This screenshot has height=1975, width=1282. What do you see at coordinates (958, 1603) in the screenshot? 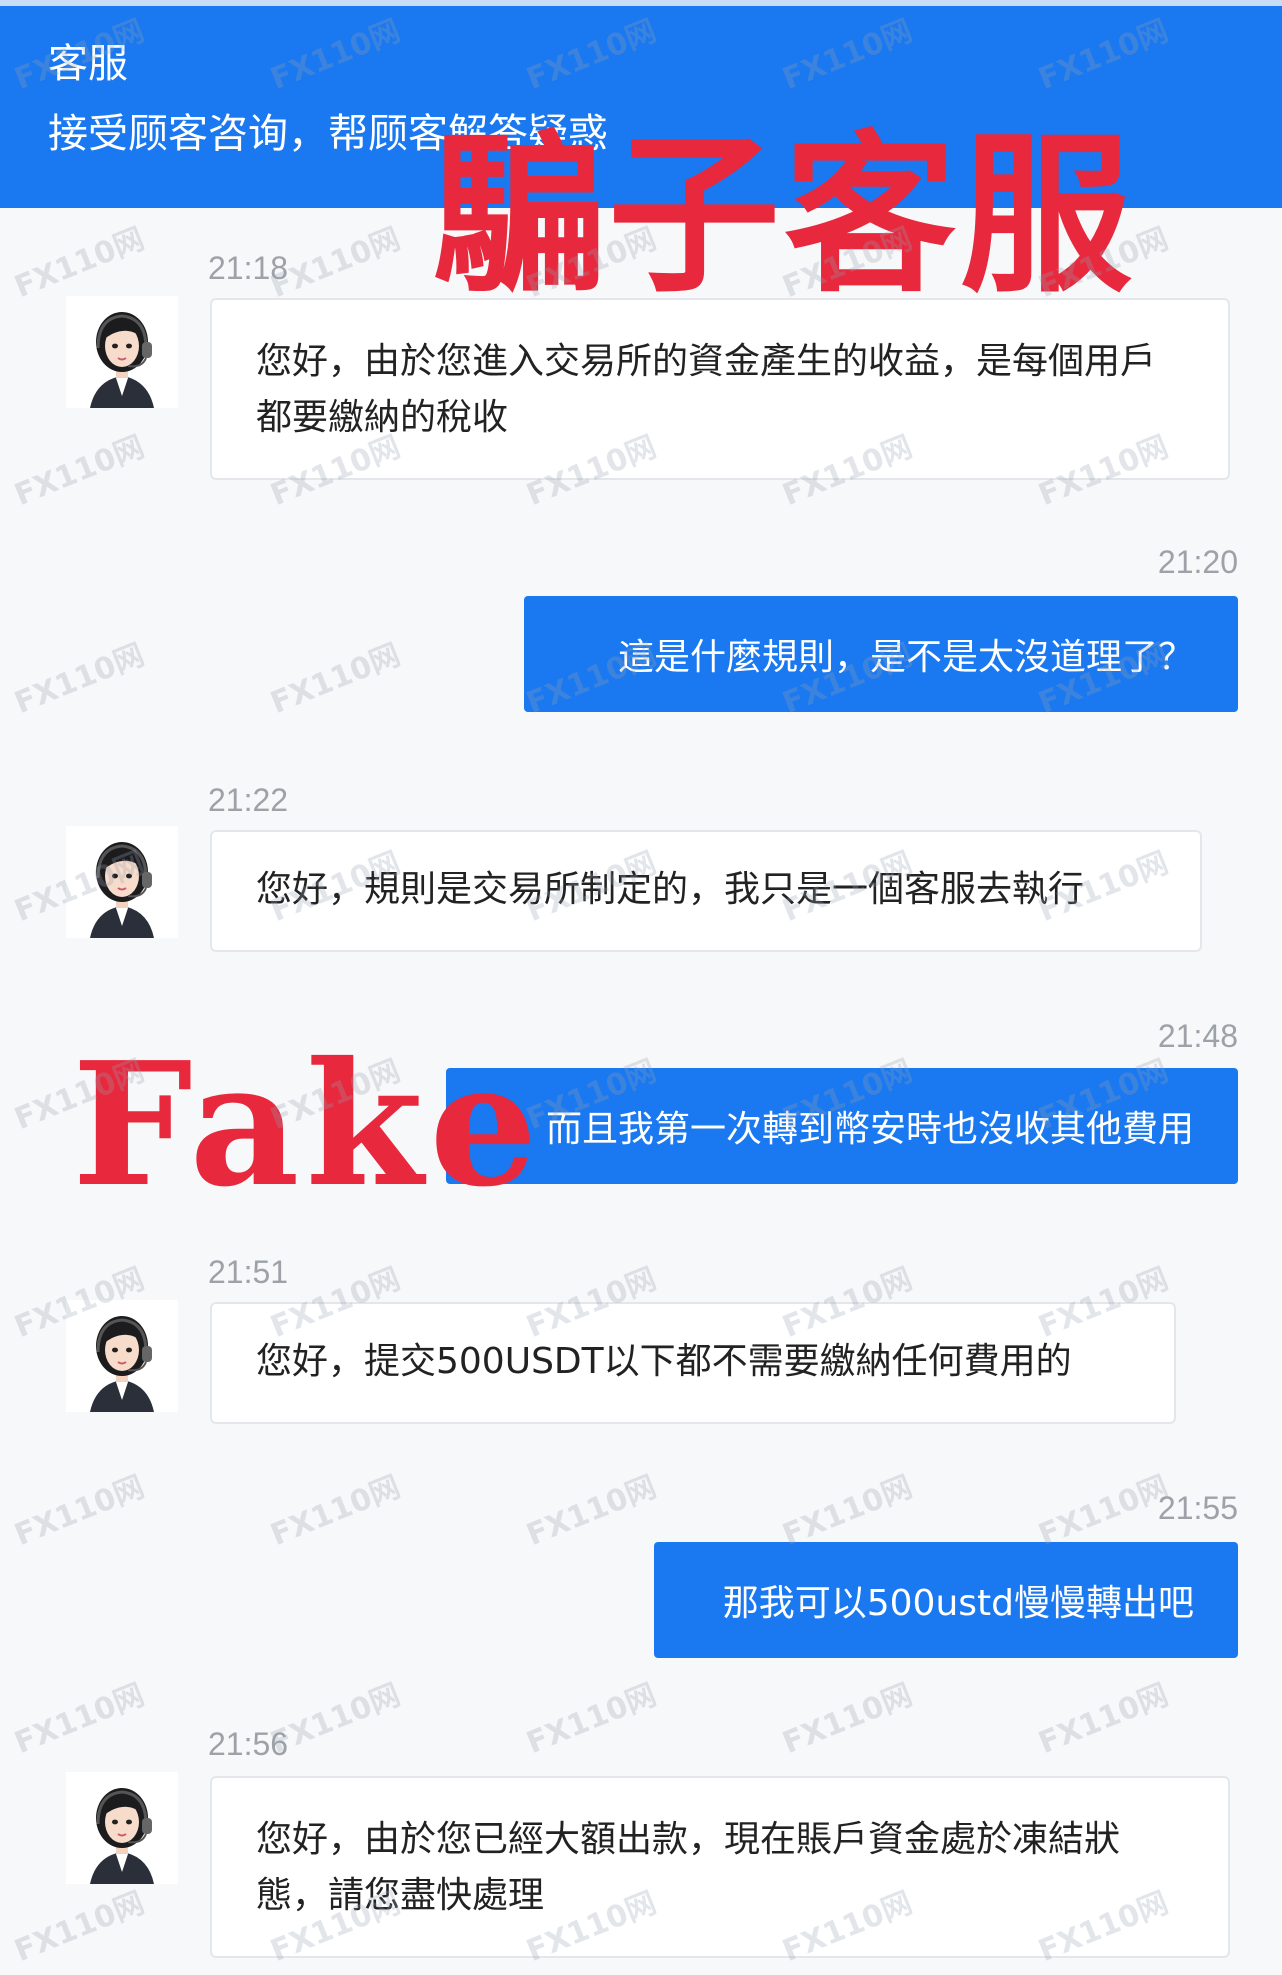
I see `message-text: 那我可以500ustd慢慢轉出吧` at bounding box center [958, 1603].